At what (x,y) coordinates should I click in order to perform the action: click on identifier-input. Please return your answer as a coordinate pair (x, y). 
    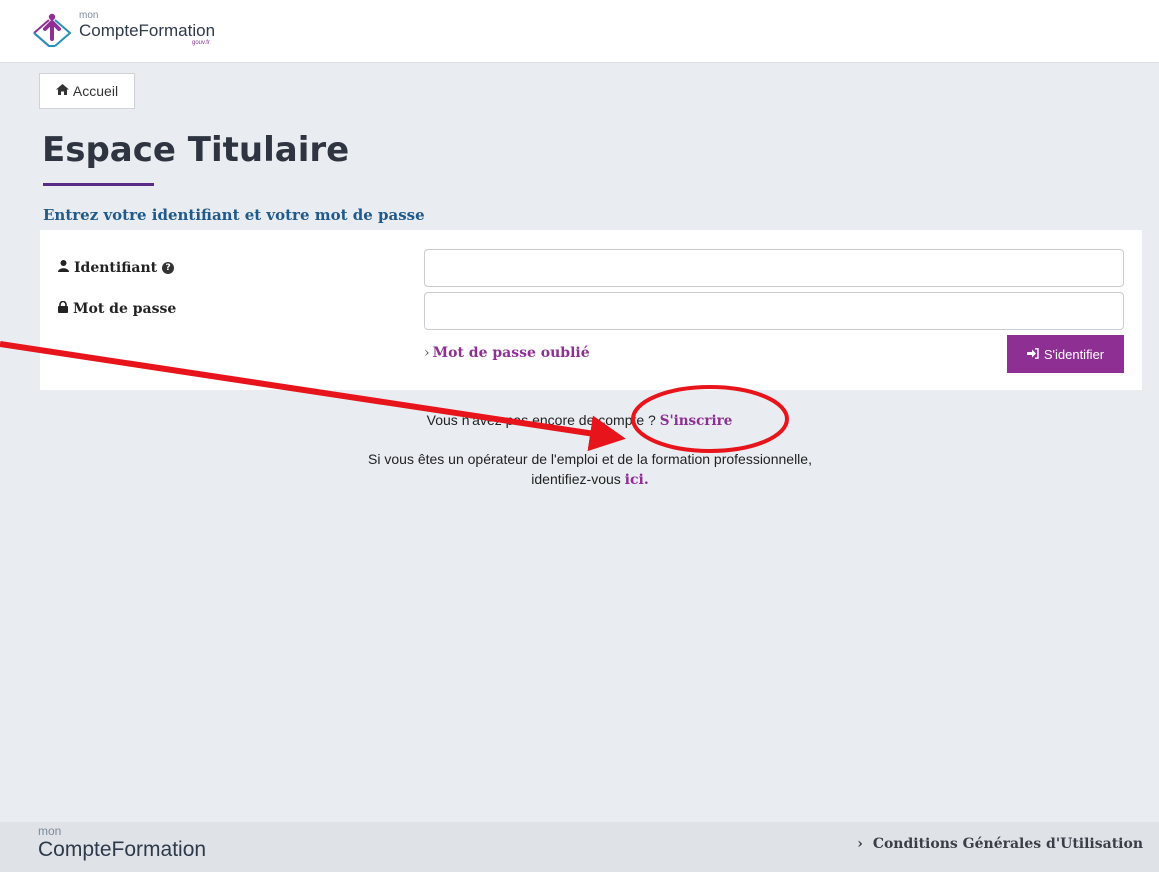
    Looking at the image, I should click on (774, 268).